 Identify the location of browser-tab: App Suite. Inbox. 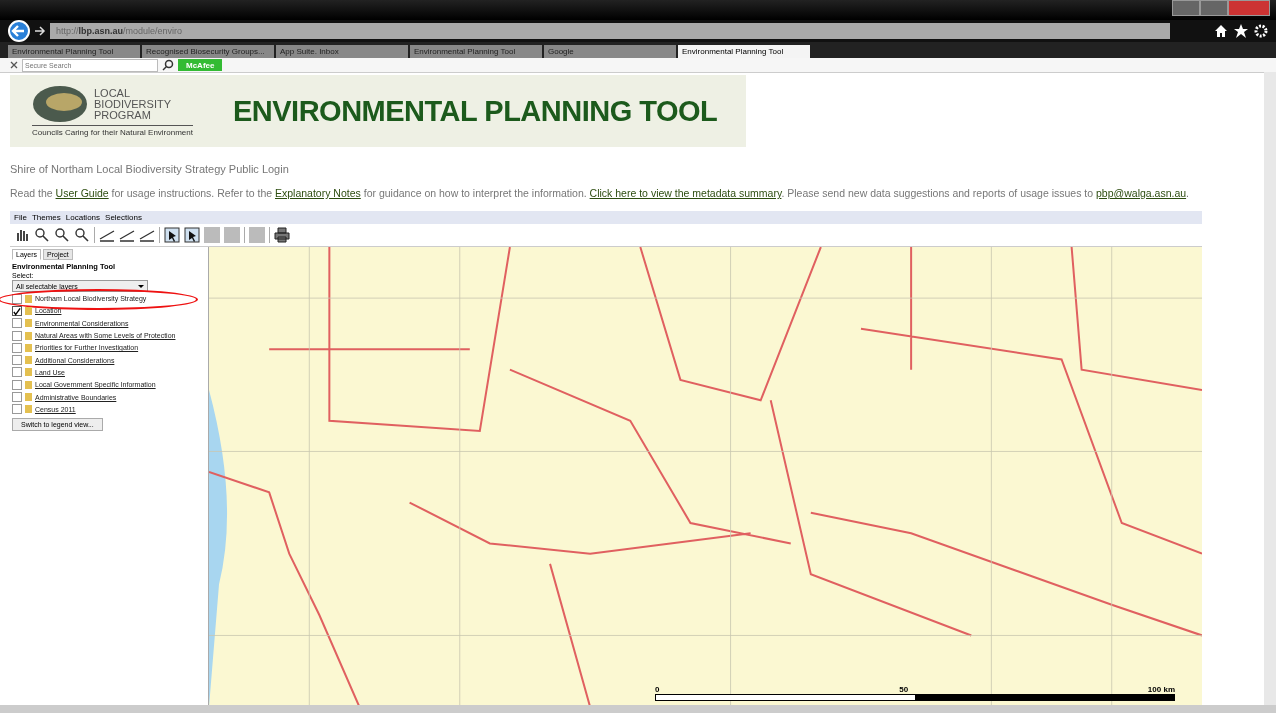
(342, 51).